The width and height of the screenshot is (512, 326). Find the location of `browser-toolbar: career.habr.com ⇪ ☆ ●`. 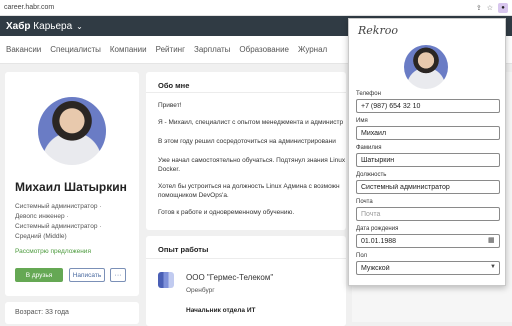

browser-toolbar: career.habr.com ⇪ ☆ ● is located at coordinates (256, 8).